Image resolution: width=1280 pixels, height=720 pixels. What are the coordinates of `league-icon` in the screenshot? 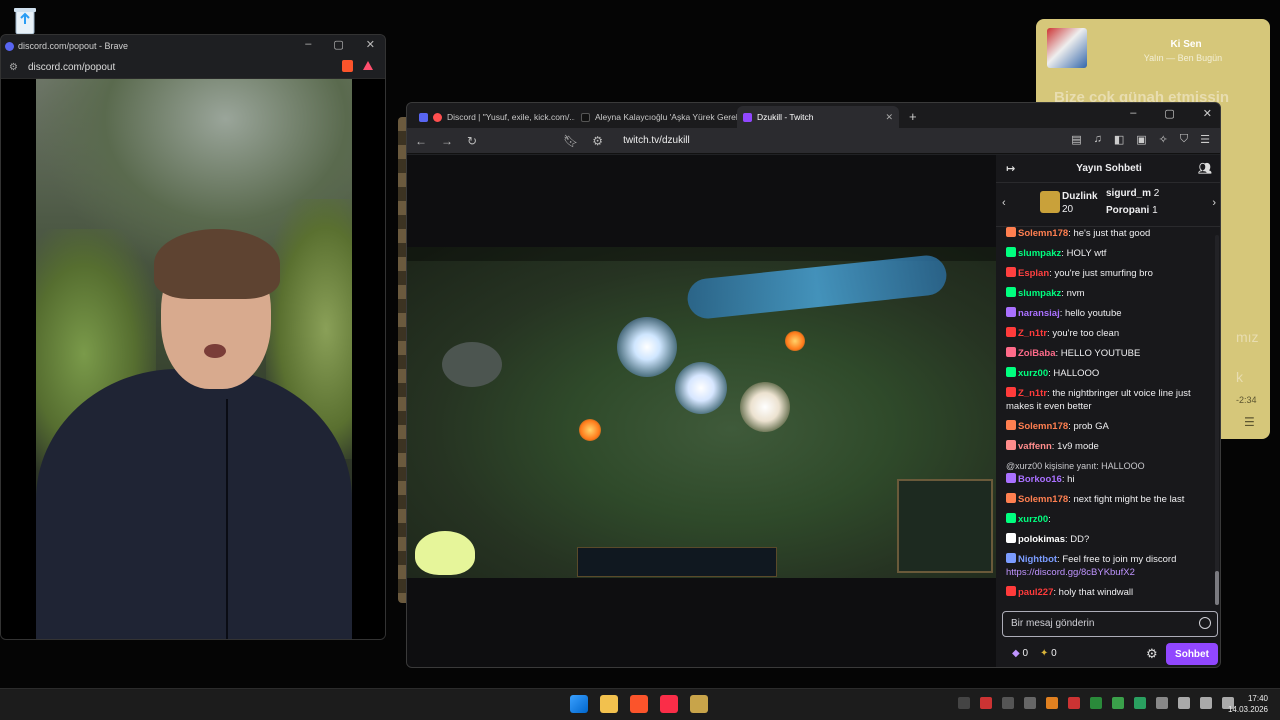 It's located at (699, 704).